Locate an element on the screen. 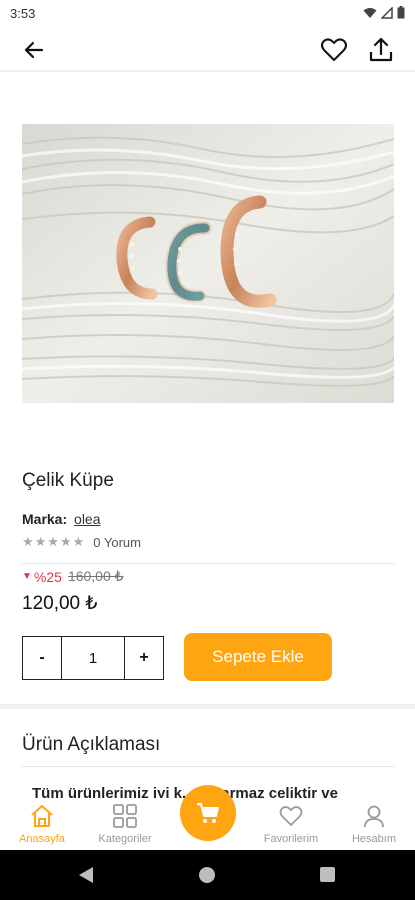 The image size is (415, 900). battery-icon is located at coordinates (401, 12).